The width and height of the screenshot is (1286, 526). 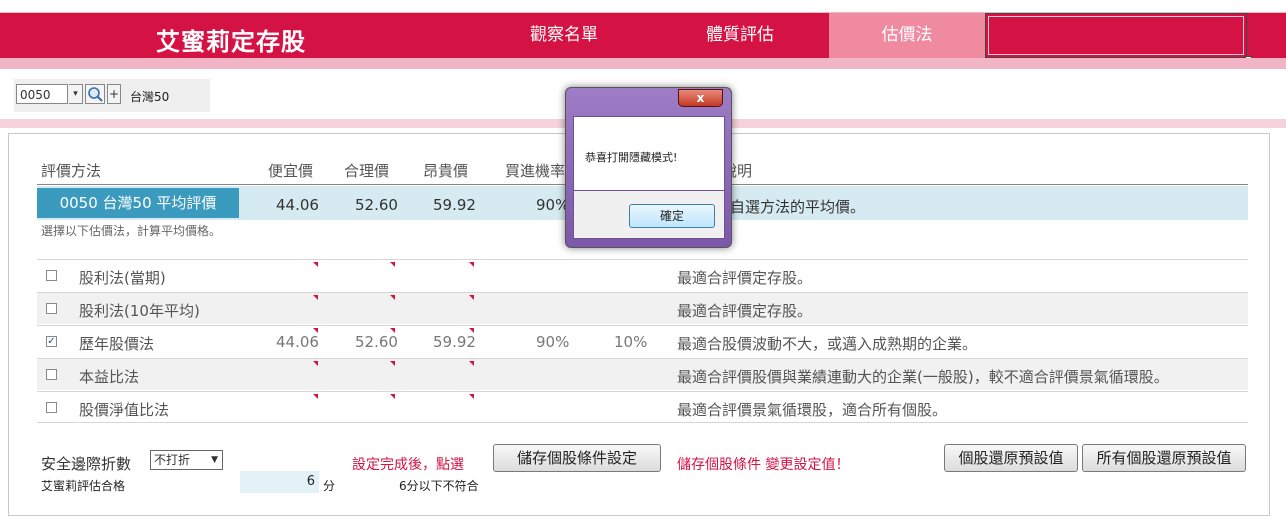 I want to click on stock-selector: 0050 ▾ + 台灣50, so click(x=112, y=95).